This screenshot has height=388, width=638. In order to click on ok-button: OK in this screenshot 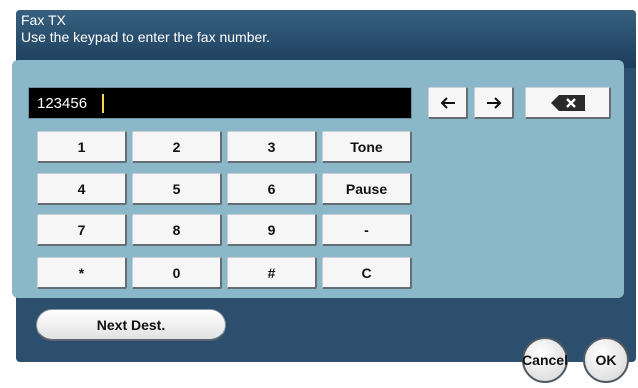, I will do `click(606, 360)`.